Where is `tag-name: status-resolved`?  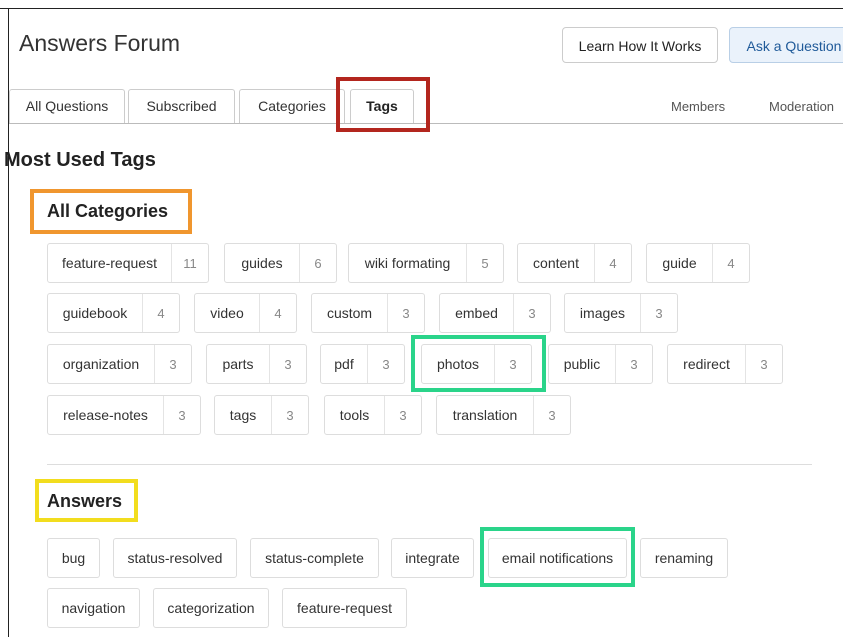 tag-name: status-resolved is located at coordinates (175, 558).